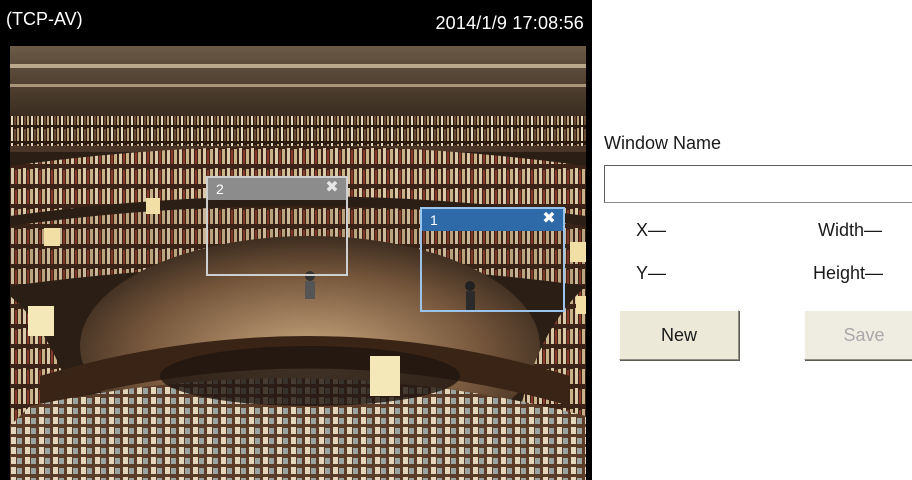 This screenshot has width=912, height=480. I want to click on timestamp: 2014/1/9 17:08:56, so click(509, 23).